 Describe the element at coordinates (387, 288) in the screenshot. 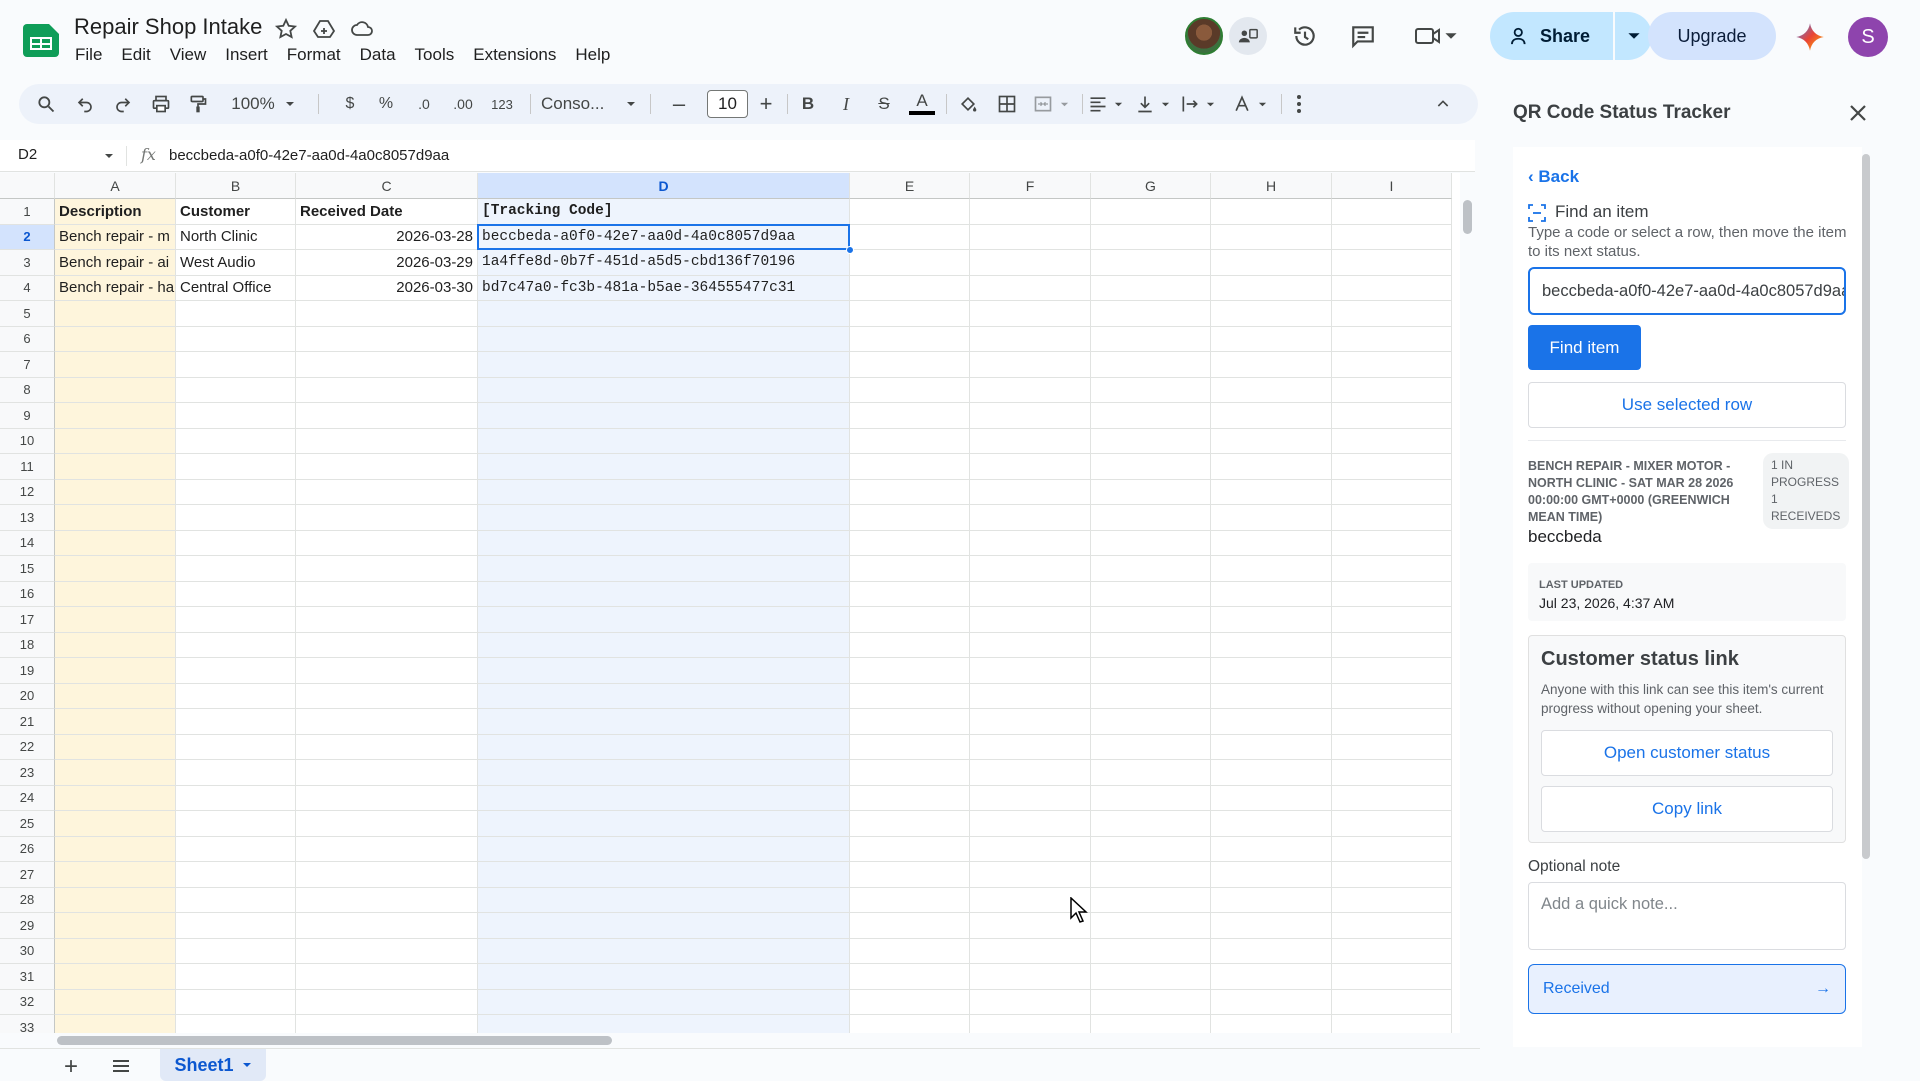

I see `table-cell: 2026-03-30` at that location.